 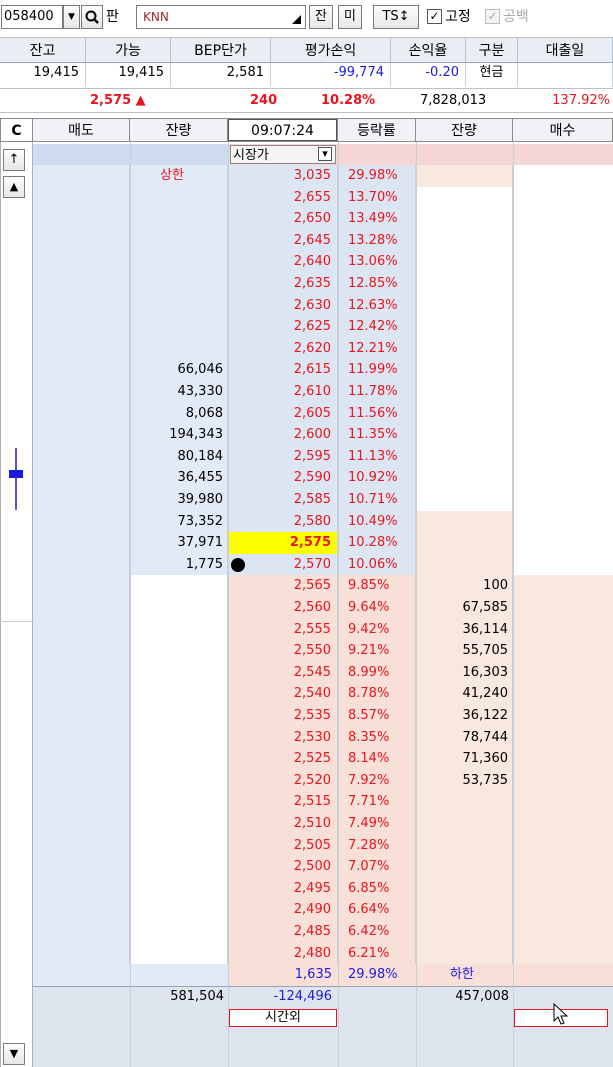 What do you see at coordinates (283, 197) in the screenshot?
I see `ask-price: 2,655` at bounding box center [283, 197].